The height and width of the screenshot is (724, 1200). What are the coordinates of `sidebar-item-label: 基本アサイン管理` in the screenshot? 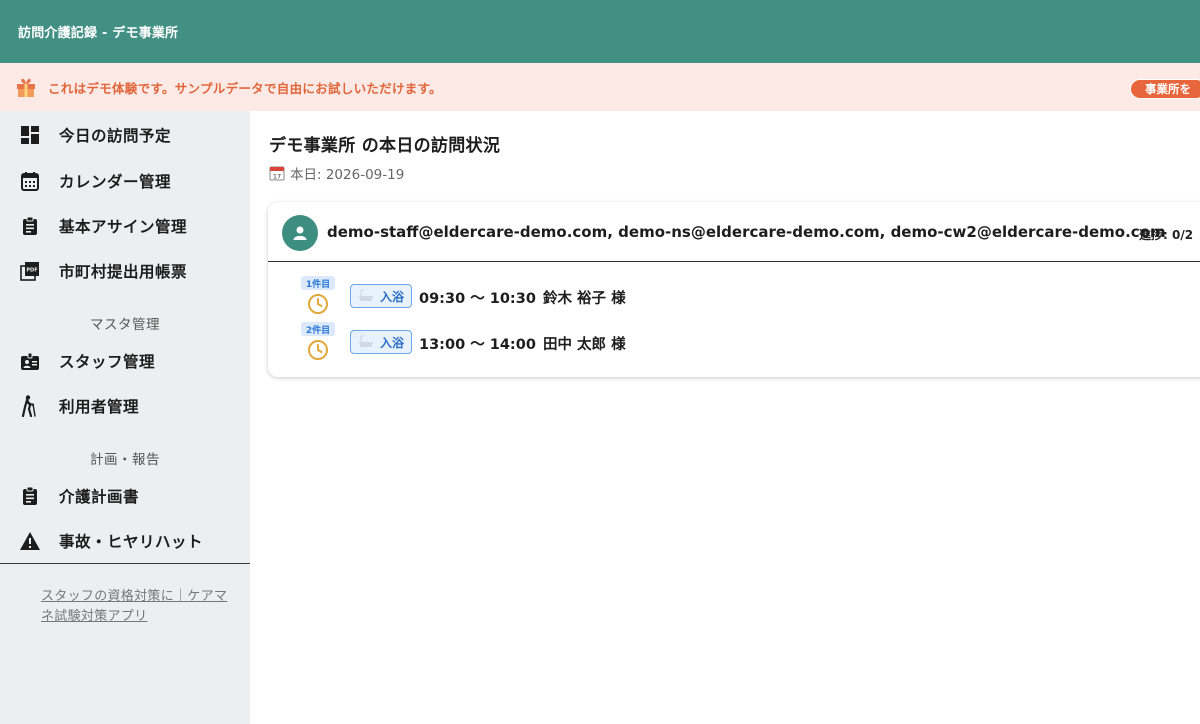 It's located at (123, 227).